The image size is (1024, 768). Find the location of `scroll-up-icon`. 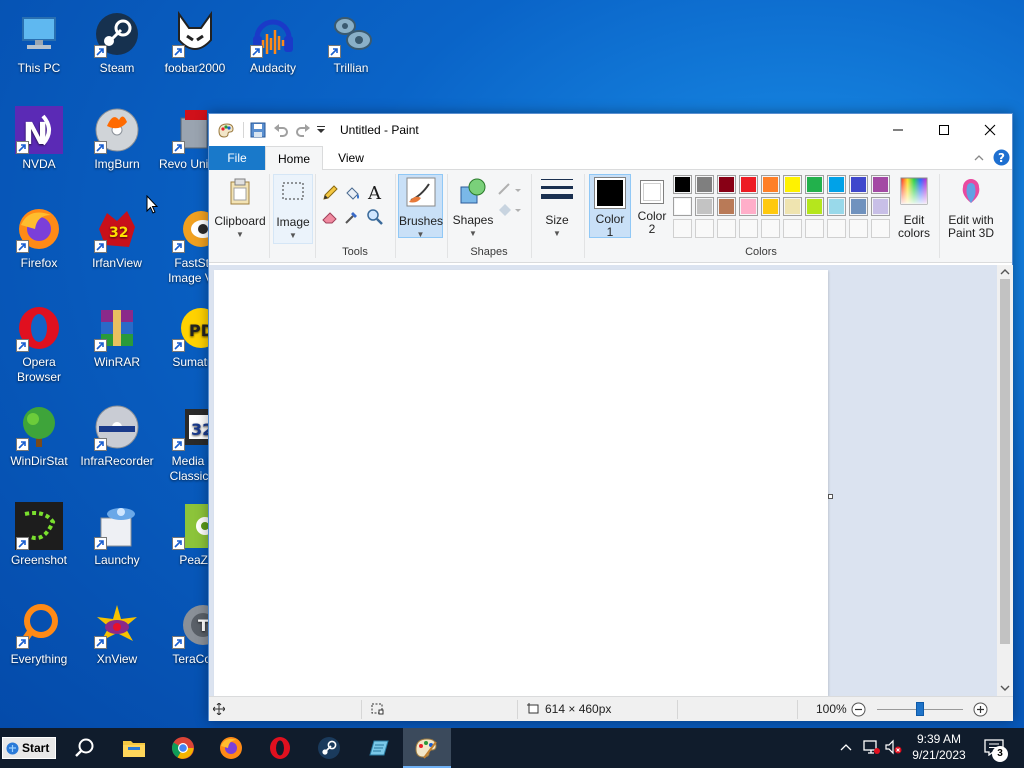

scroll-up-icon is located at coordinates (1005, 272).